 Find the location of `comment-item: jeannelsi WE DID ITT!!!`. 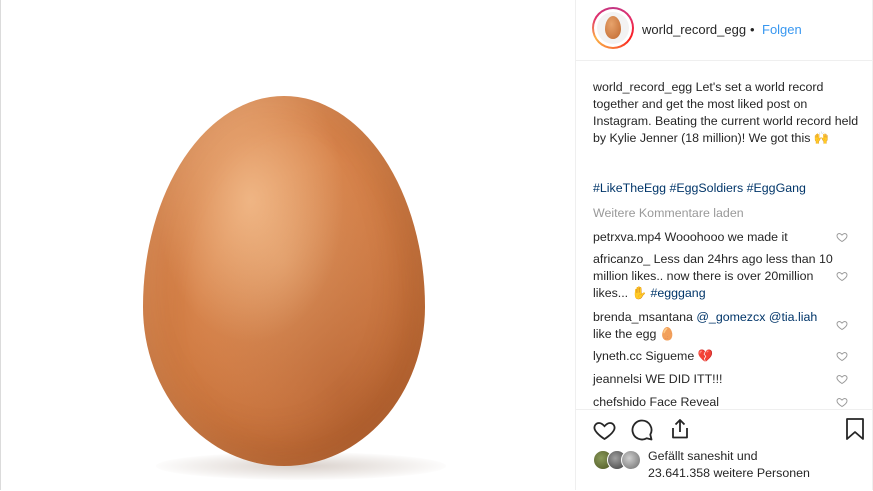

comment-item: jeannelsi WE DID ITT!!! is located at coordinates (713, 379).